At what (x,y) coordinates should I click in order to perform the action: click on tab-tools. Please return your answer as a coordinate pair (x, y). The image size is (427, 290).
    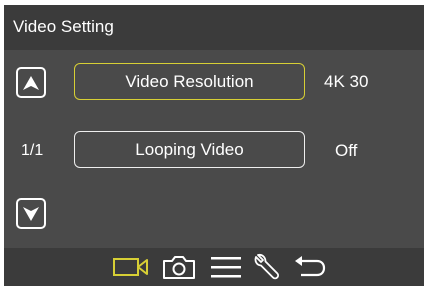
    Looking at the image, I should click on (267, 267).